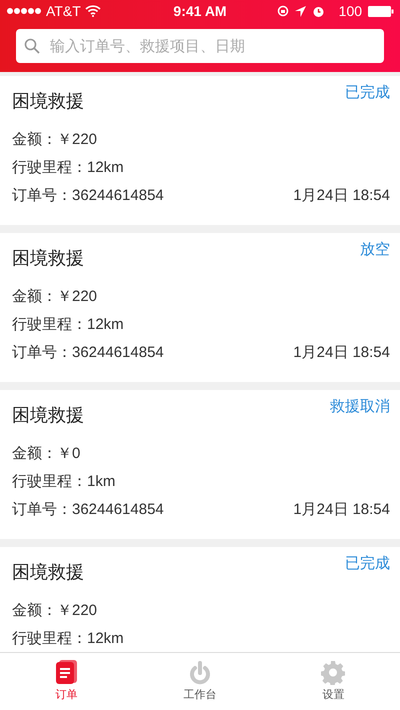 The image size is (400, 710). Describe the element at coordinates (200, 599) in the screenshot. I see `order-card: 困境救援 已完成 金额：￥220 行驶里程：12km` at that location.